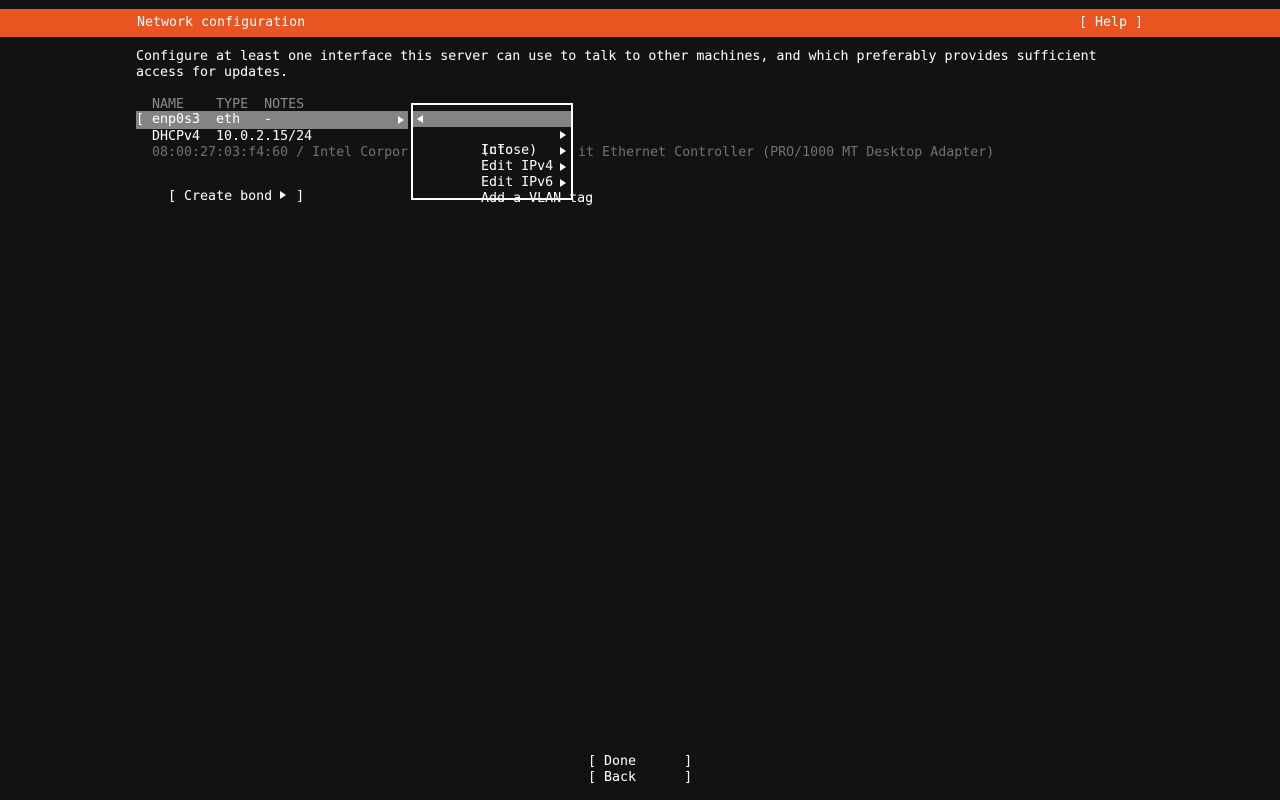  What do you see at coordinates (640, 762) in the screenshot?
I see `done-button: [ Done ]` at bounding box center [640, 762].